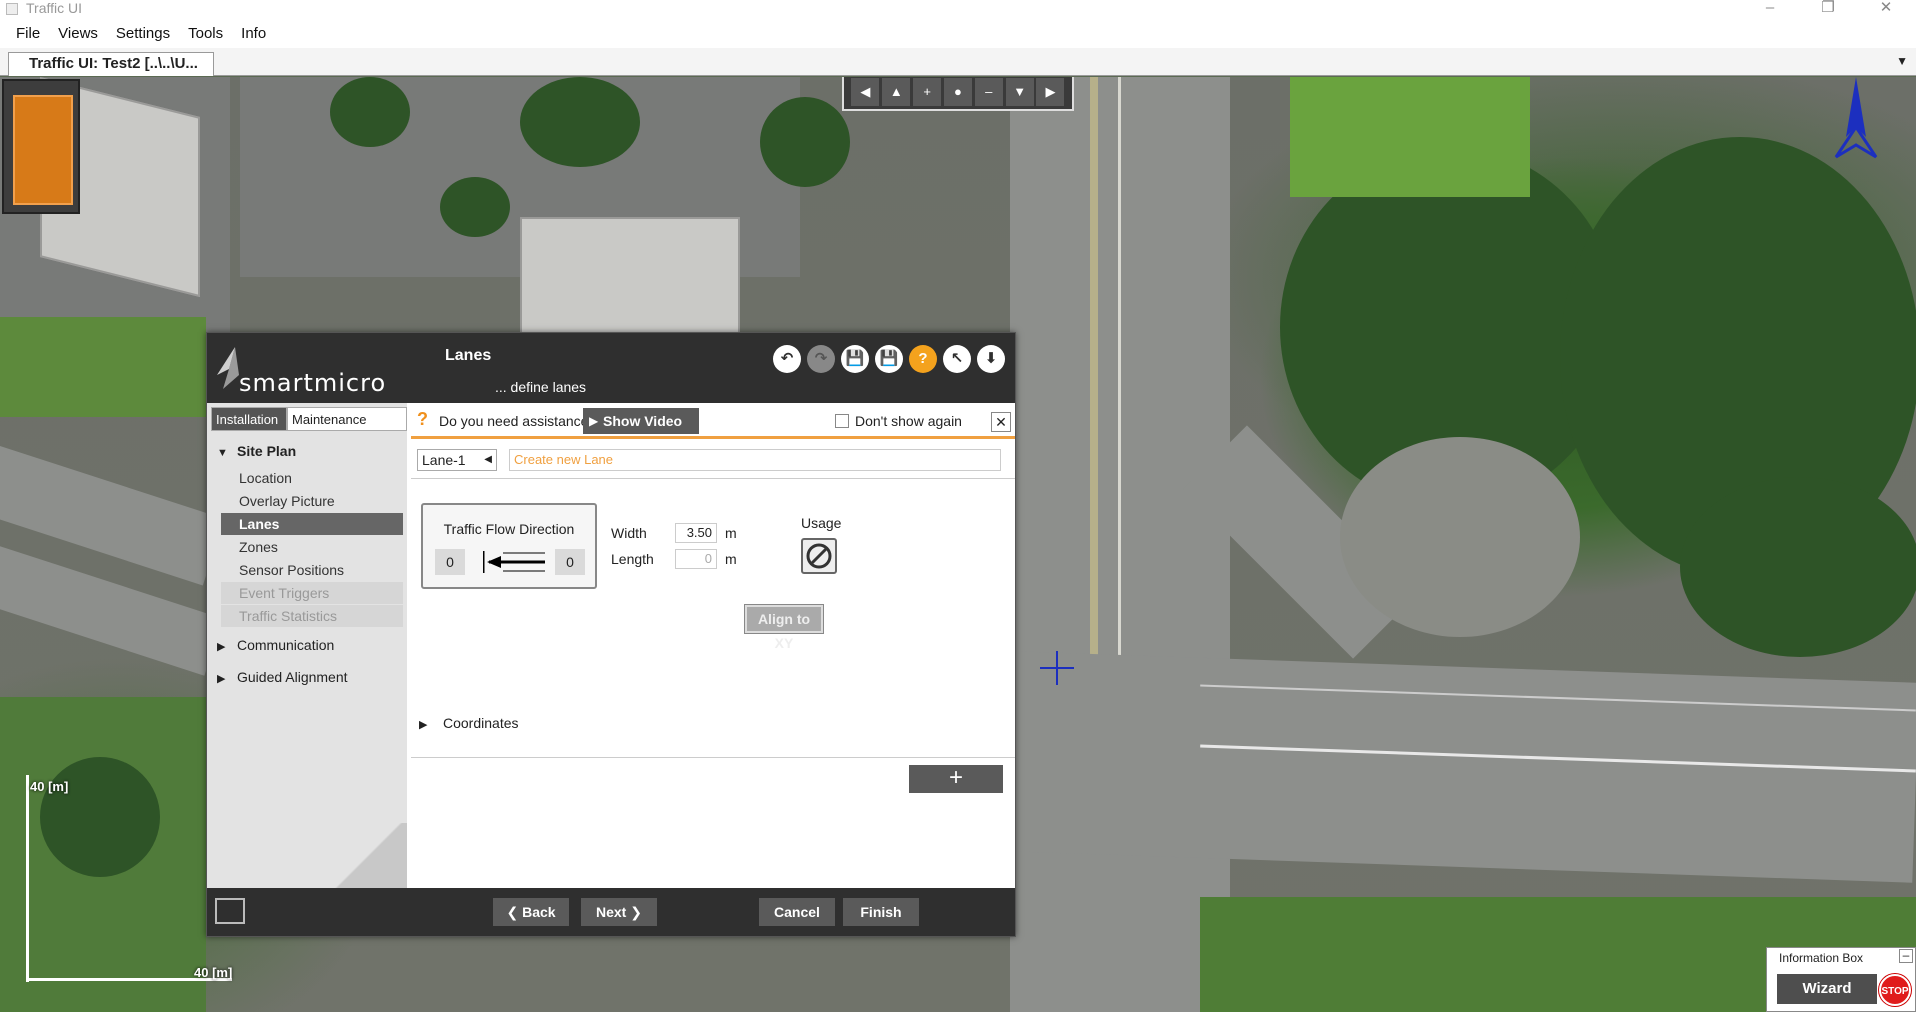 The image size is (1916, 1012). What do you see at coordinates (312, 501) in the screenshot?
I see `nav-item-overlay-picture: Overlay Picture` at bounding box center [312, 501].